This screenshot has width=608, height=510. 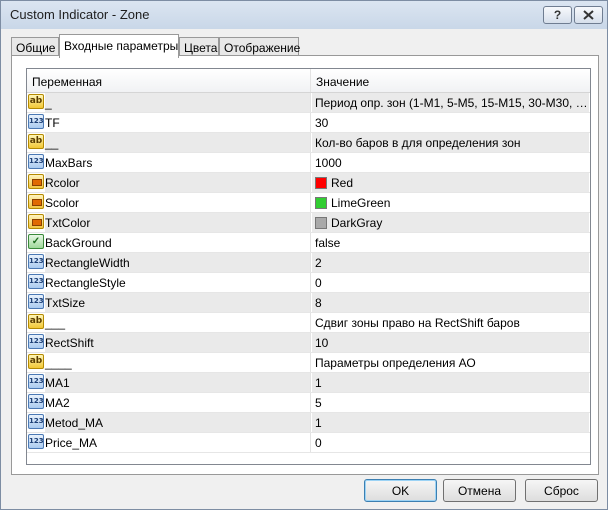 What do you see at coordinates (178, 182) in the screenshot?
I see `parameter-name: Rcolor` at bounding box center [178, 182].